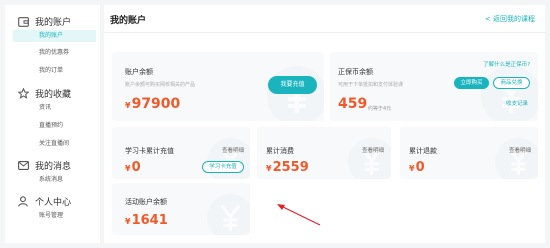  Describe the element at coordinates (128, 21) in the screenshot. I see `page-title: 我的账户` at that location.